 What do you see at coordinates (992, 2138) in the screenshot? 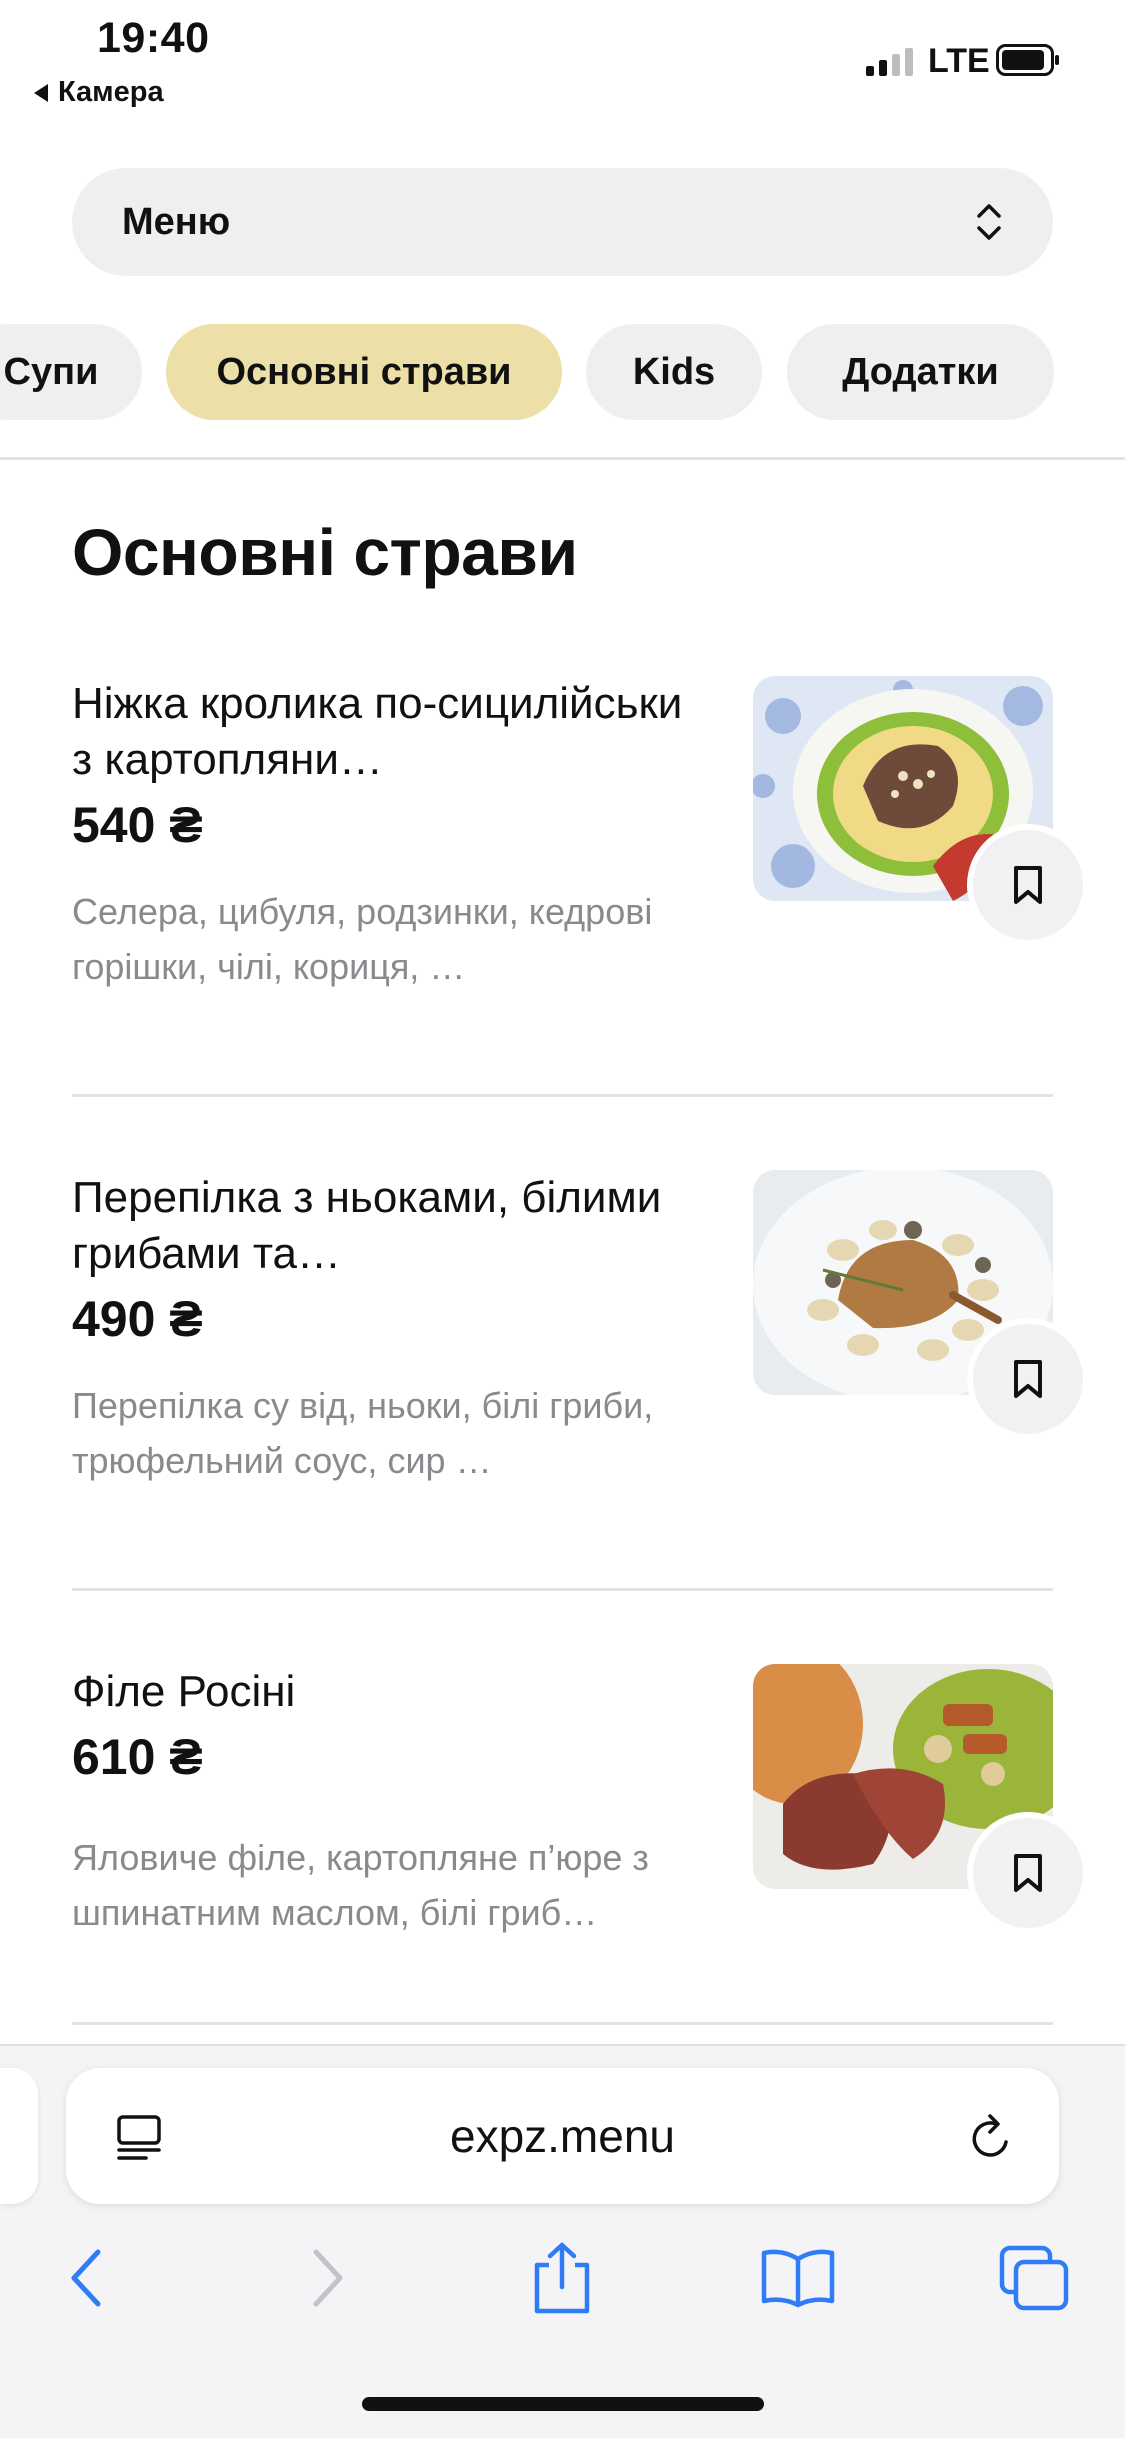
I see `reload-icon` at bounding box center [992, 2138].